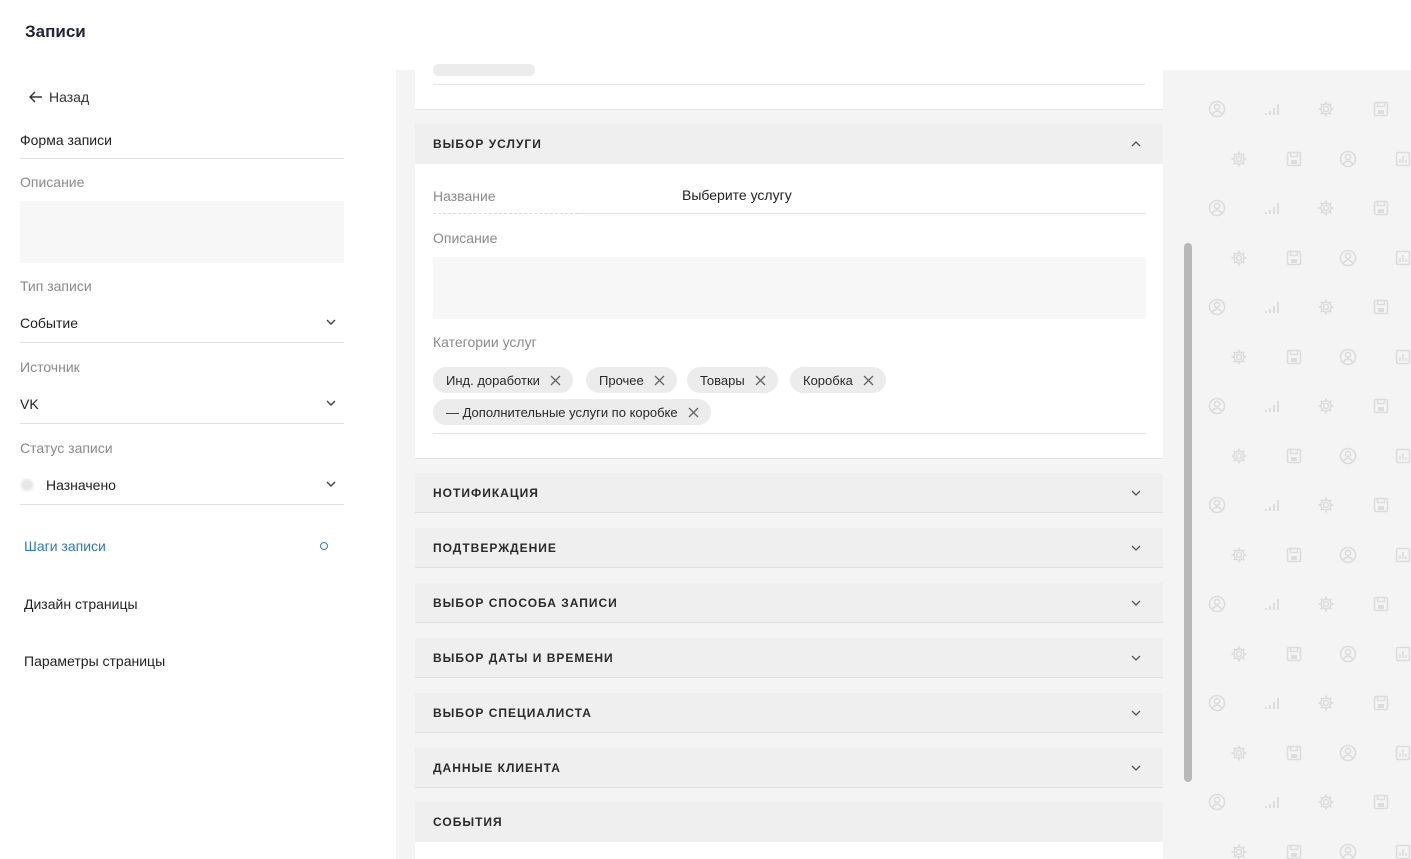  What do you see at coordinates (50, 367) in the screenshot?
I see `source-label: Источник` at bounding box center [50, 367].